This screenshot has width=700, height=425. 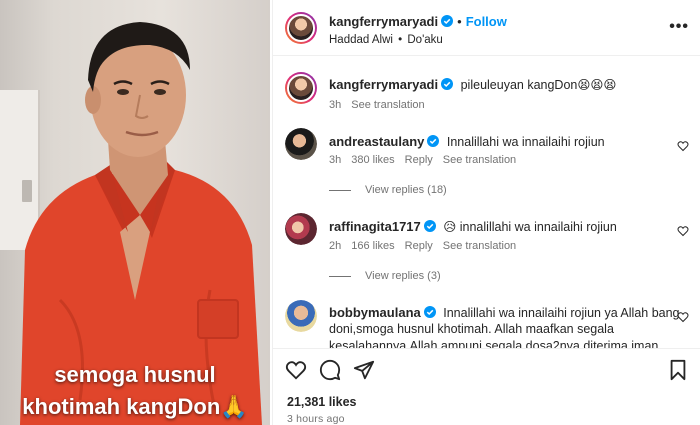 What do you see at coordinates (486, 386) in the screenshot?
I see `post-actions: 21,381 likes 3 hours ago` at bounding box center [486, 386].